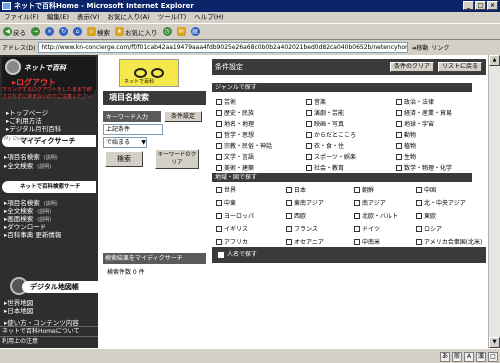  What do you see at coordinates (367, 241) in the screenshot?
I see `region-checkbox-item: 中南米` at bounding box center [367, 241].